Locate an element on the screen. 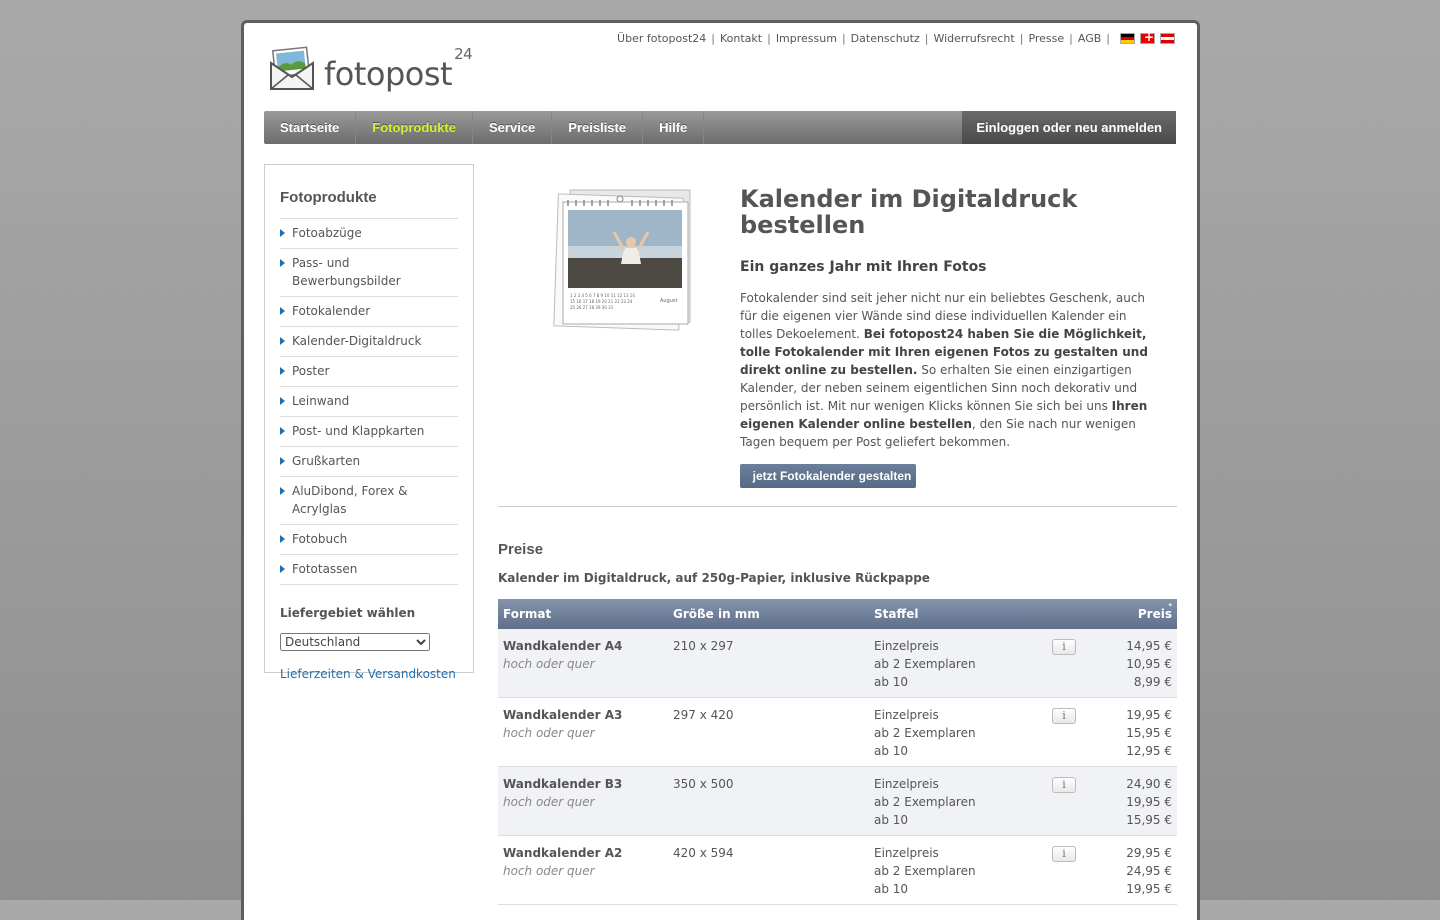 This screenshot has height=920, width=1440. svg-text:1 2 3 4 5 6 7 8 9 10 11 12 13: 1 2 3 4 5 6 7 8 9 10 11 12 13 14 is located at coordinates (602, 295).